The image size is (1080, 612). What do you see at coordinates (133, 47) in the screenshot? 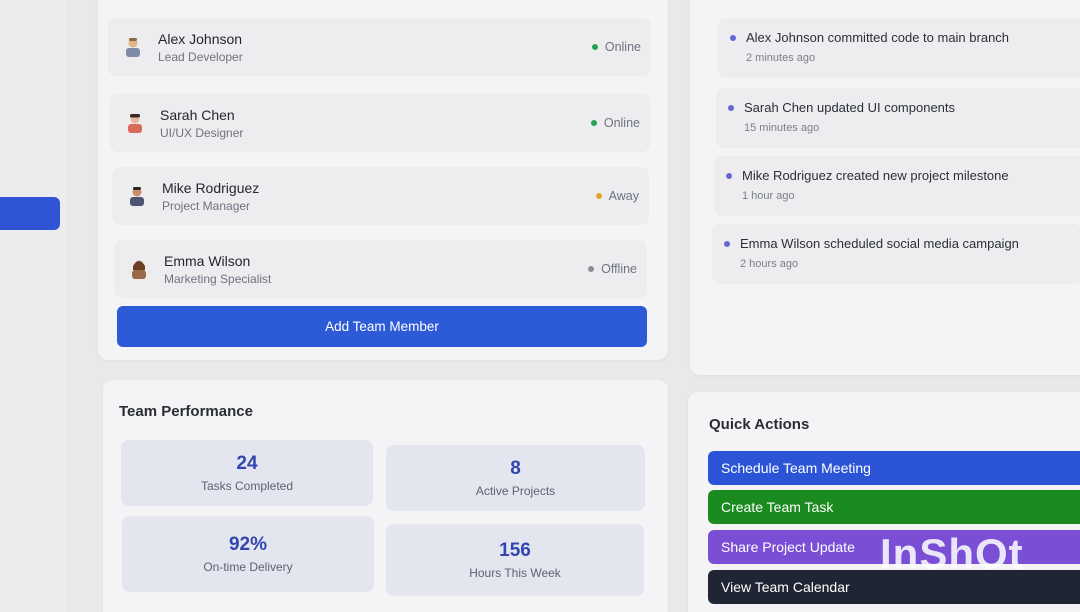
I see `developer-avatar-icon` at bounding box center [133, 47].